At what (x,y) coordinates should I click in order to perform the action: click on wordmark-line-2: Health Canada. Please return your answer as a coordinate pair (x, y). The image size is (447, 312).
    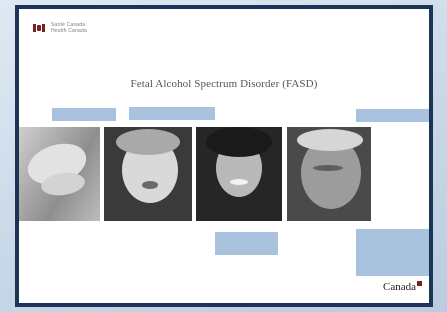
    Looking at the image, I should click on (69, 31).